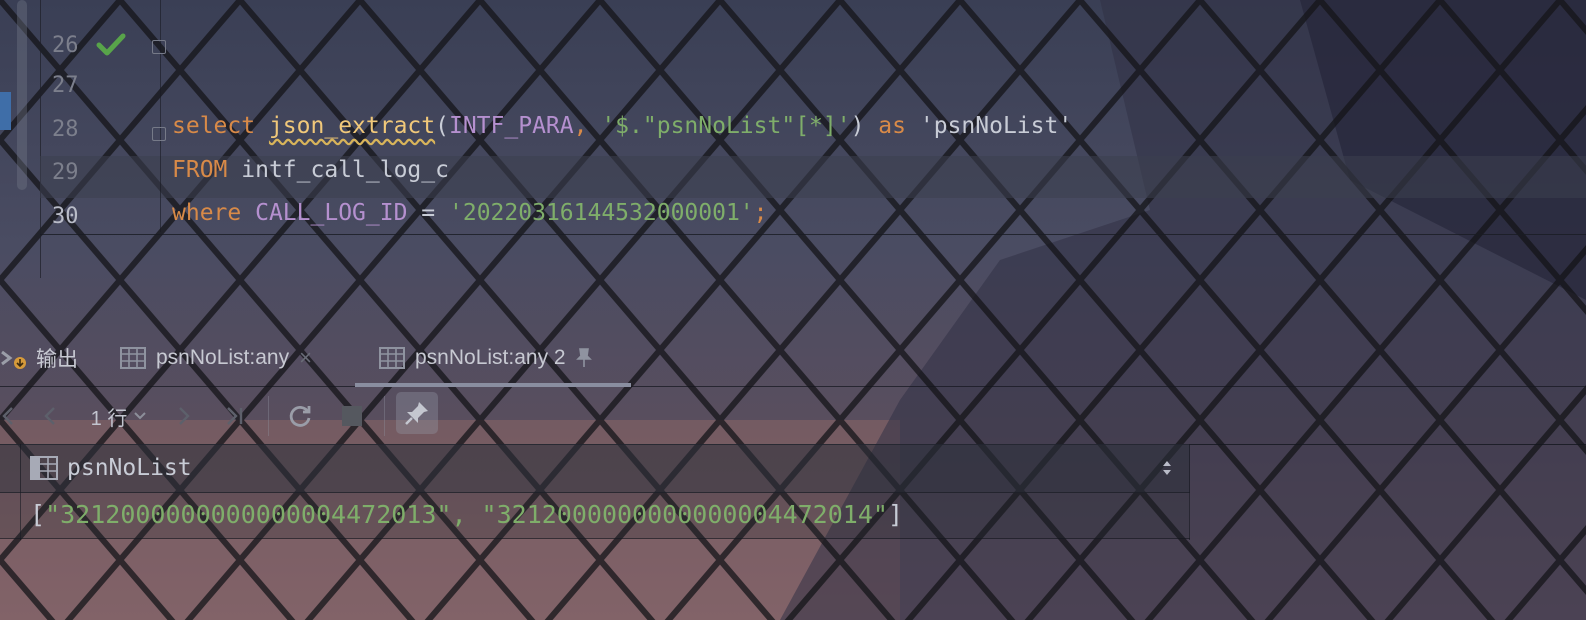 The height and width of the screenshot is (620, 1586). Describe the element at coordinates (159, 134) in the screenshot. I see `fold-end-icon` at that location.